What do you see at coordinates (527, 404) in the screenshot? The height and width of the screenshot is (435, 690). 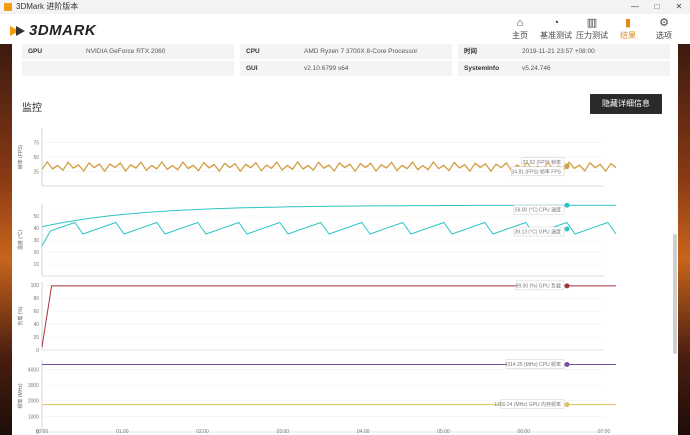 I see `series-label: 1750.24 (MHz) GPU 内存频率` at bounding box center [527, 404].